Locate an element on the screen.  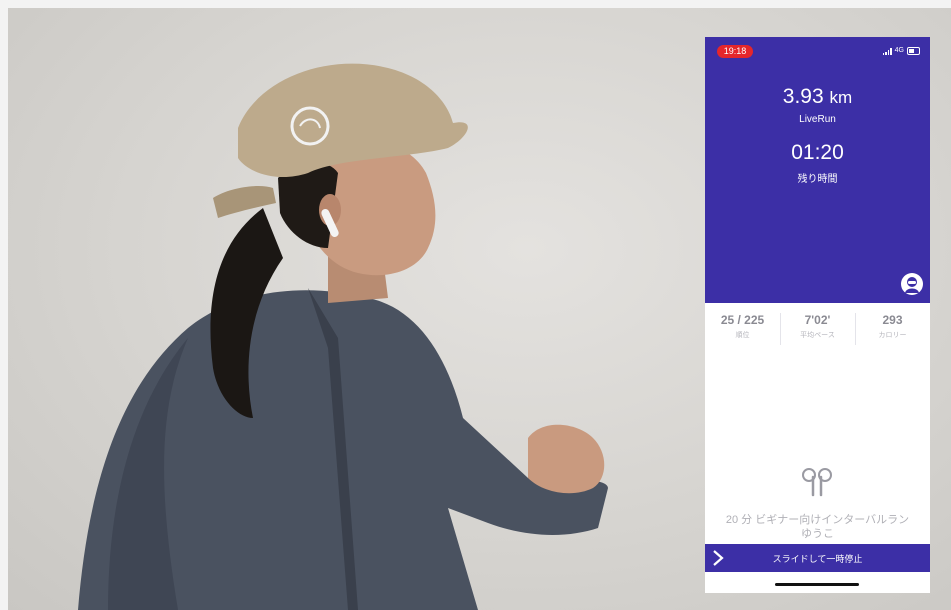
remaining-time-label: 残り時間 is located at coordinates (817, 179).